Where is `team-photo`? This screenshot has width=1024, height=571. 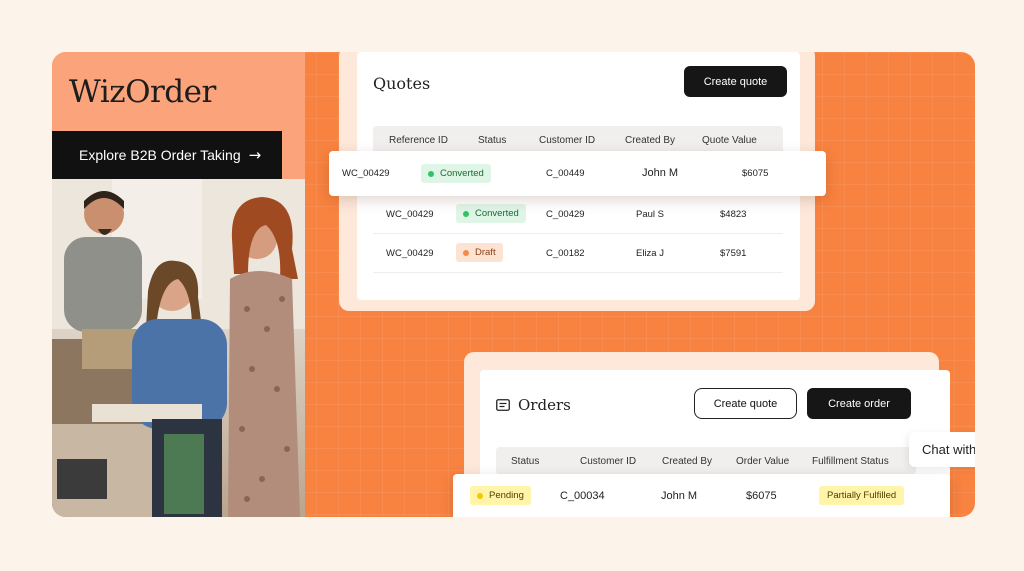
team-photo is located at coordinates (178, 348).